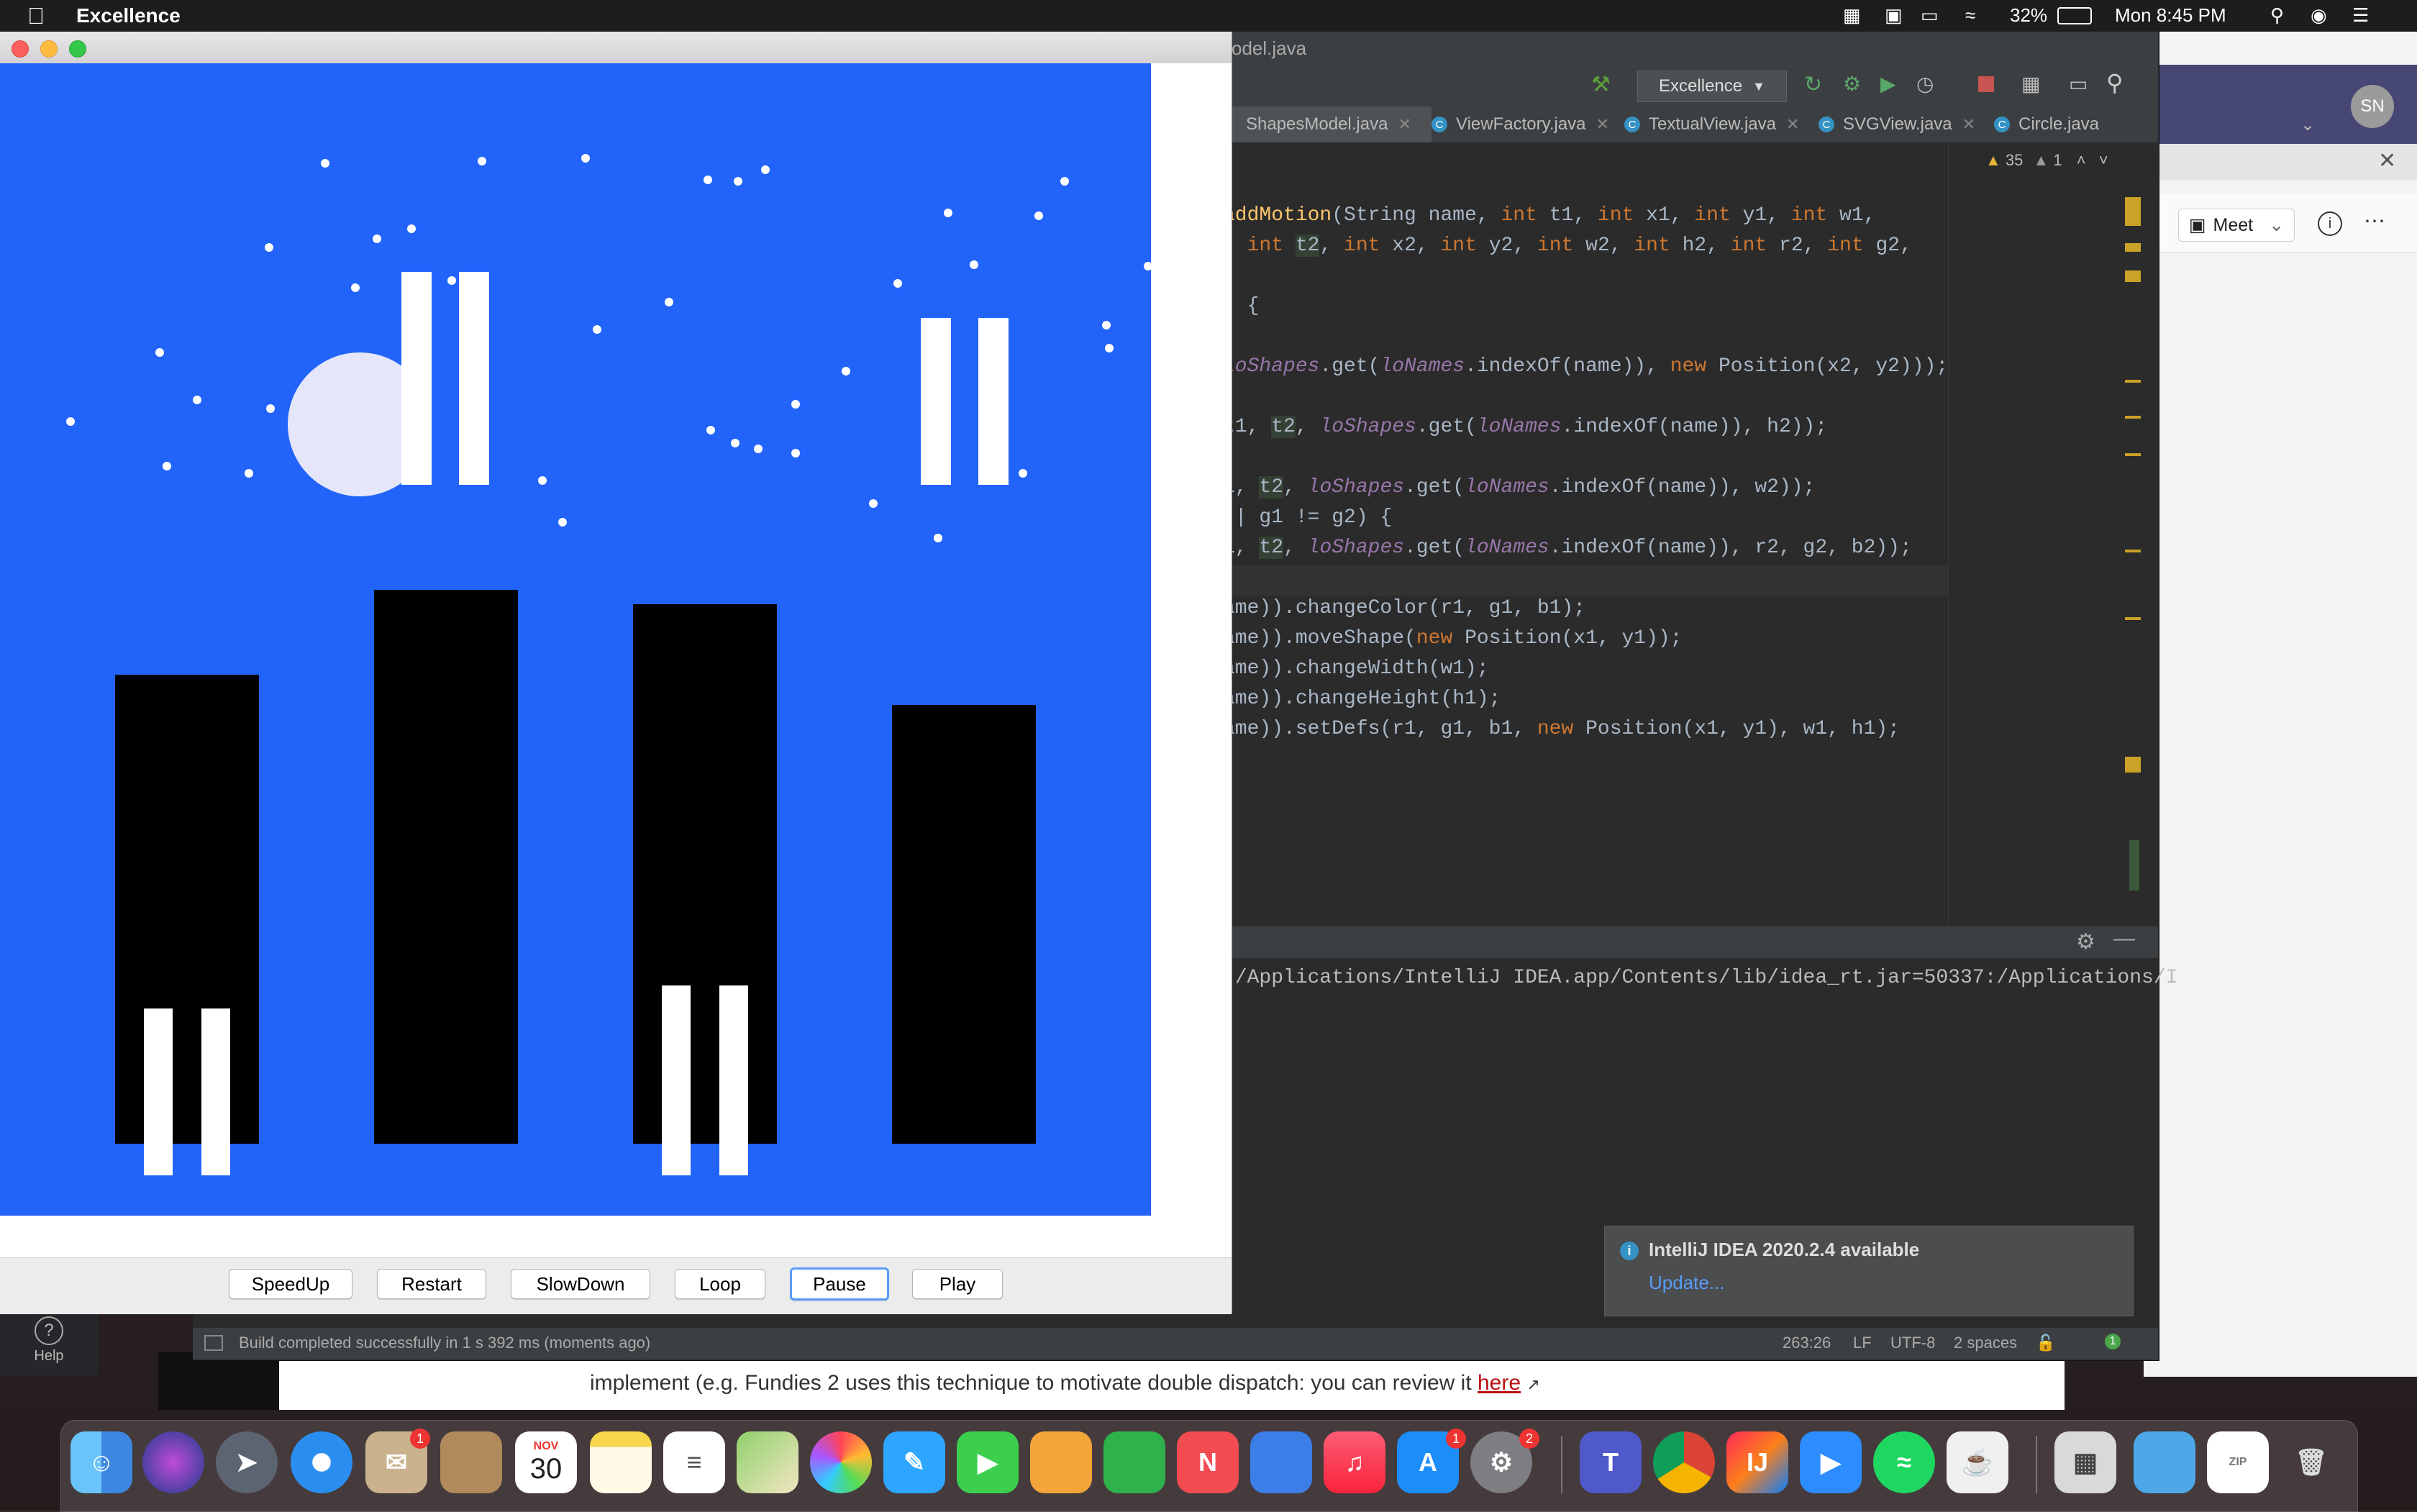 The height and width of the screenshot is (1512, 2417). I want to click on safari-icon, so click(321, 1462).